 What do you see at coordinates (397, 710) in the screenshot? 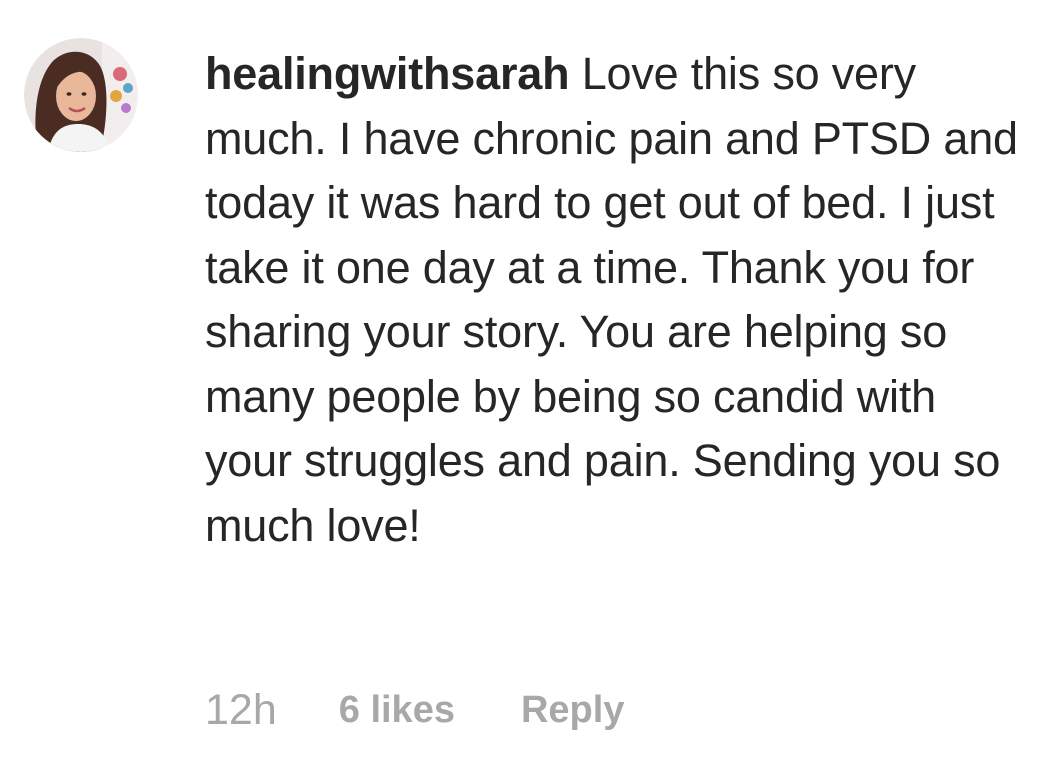
I see `comment-likes: 6 likes` at bounding box center [397, 710].